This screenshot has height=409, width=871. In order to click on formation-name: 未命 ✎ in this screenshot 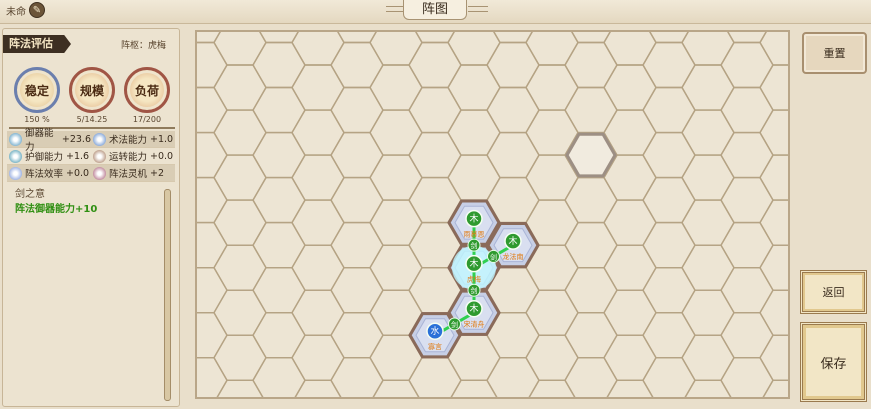, I will do `click(25, 10)`.